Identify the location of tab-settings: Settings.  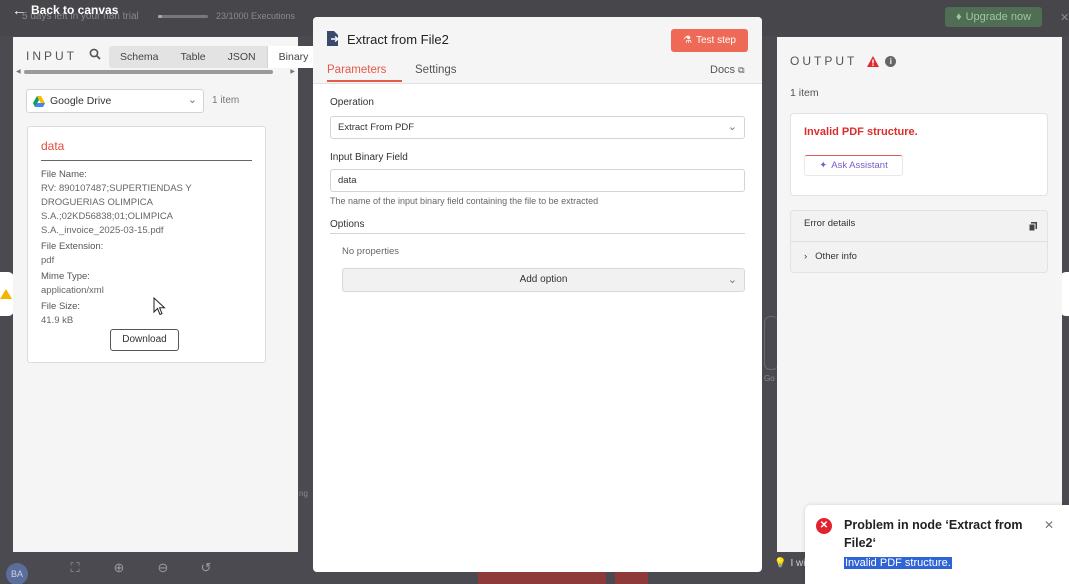
(436, 70).